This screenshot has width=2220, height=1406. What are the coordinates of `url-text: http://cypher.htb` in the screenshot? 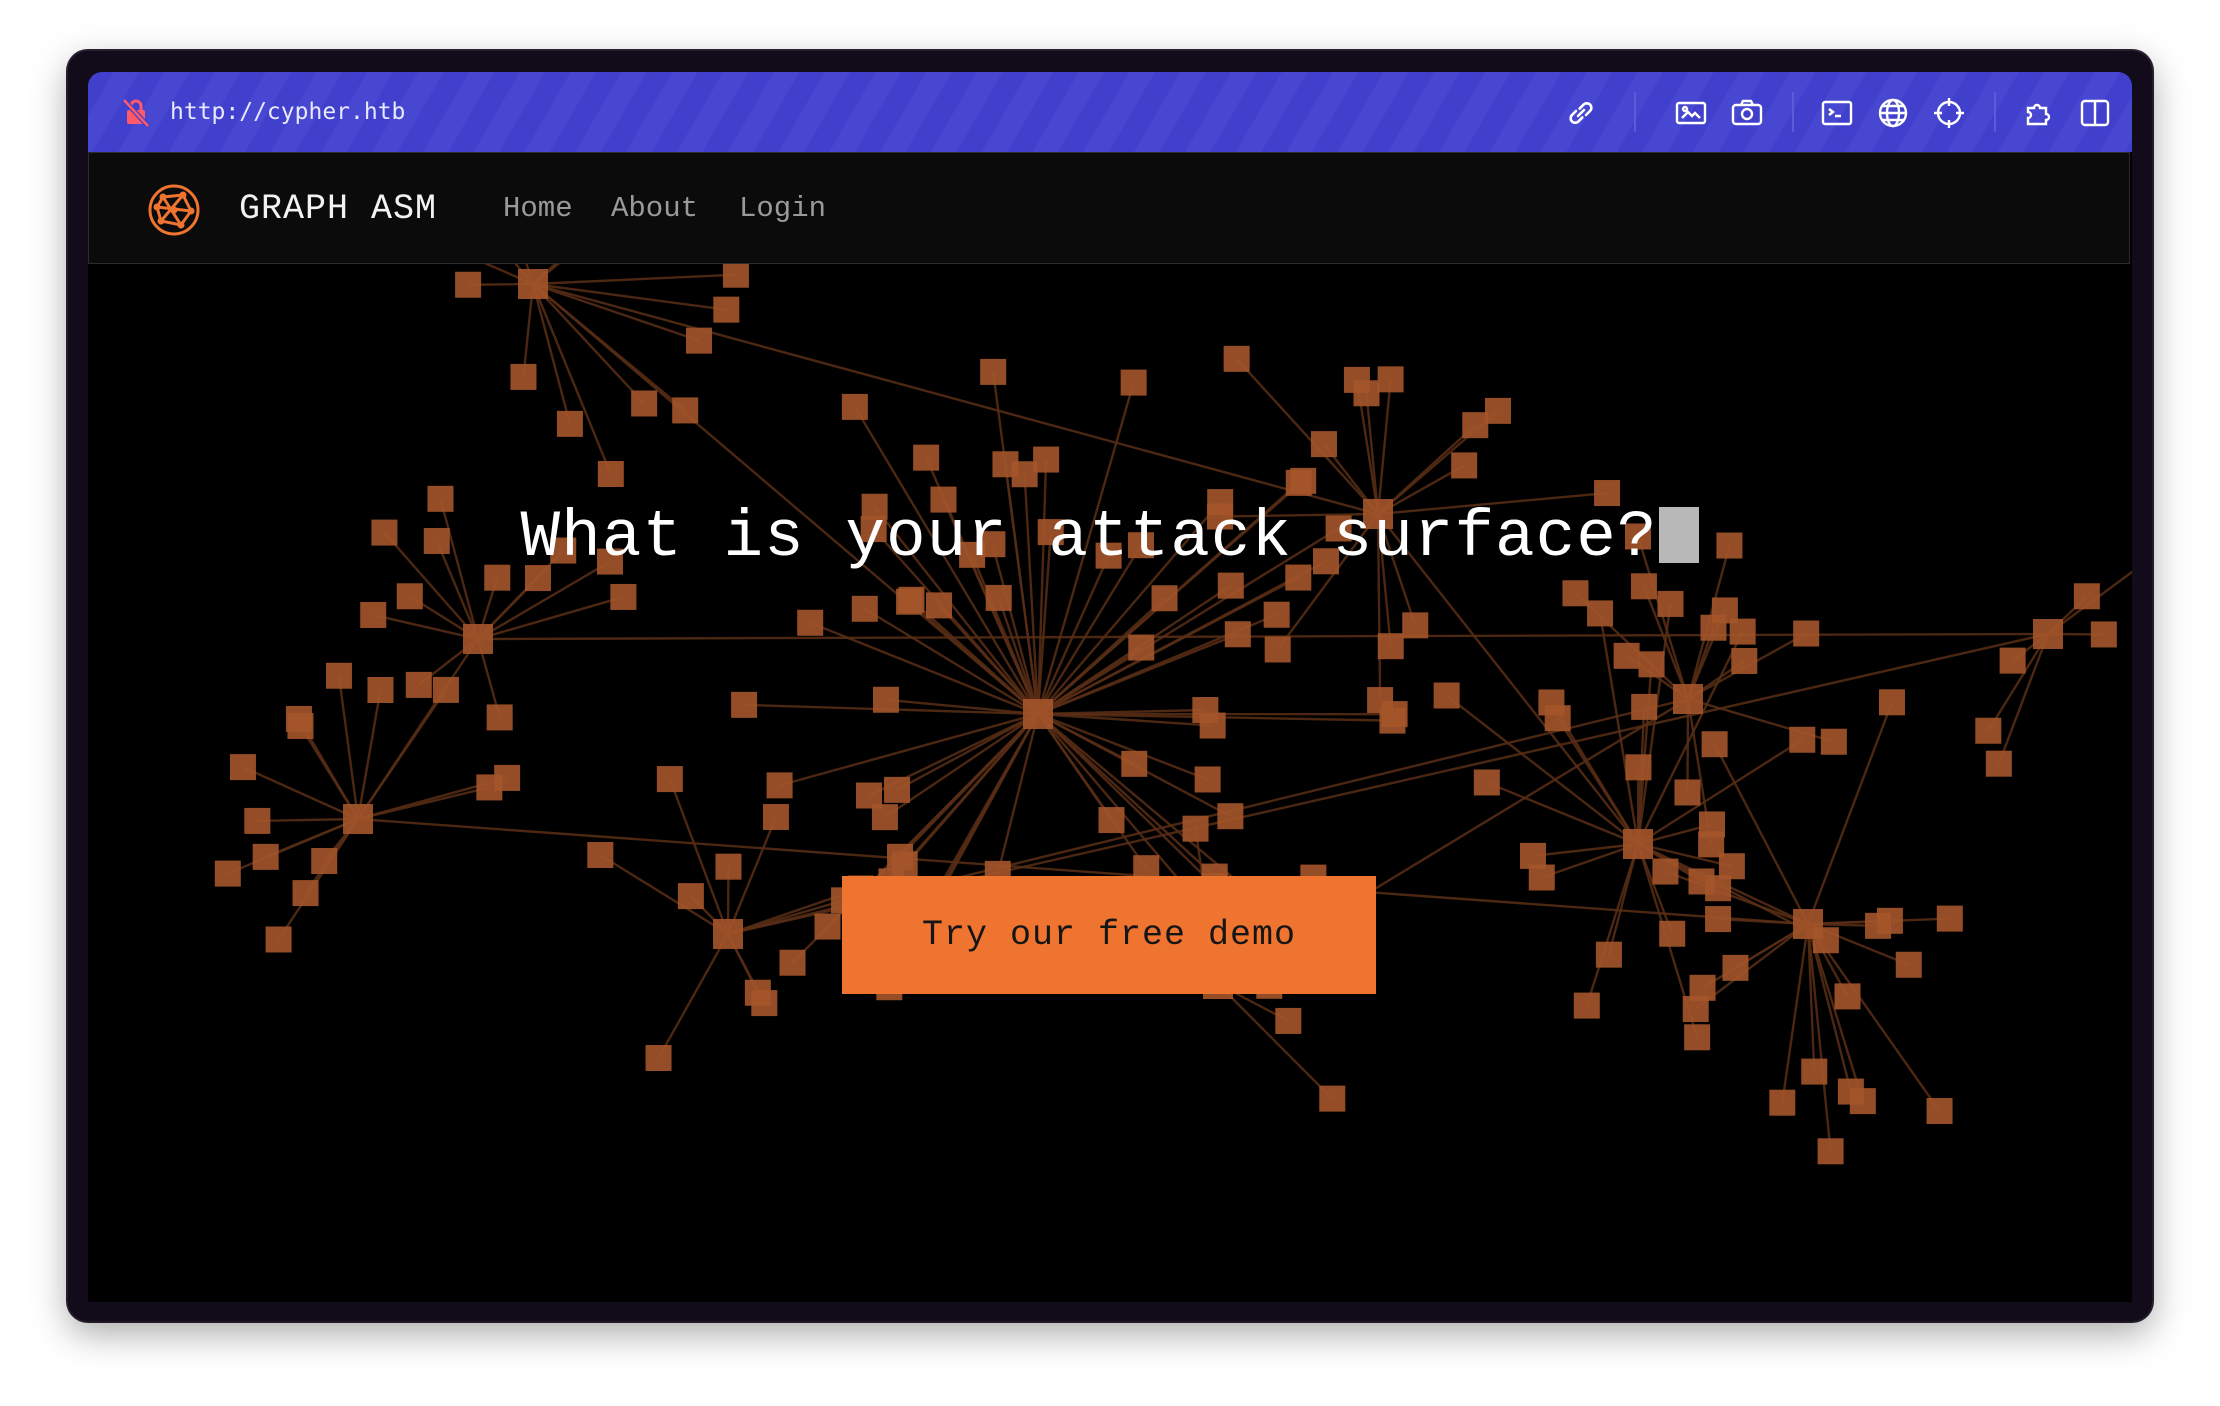 It's located at (287, 112).